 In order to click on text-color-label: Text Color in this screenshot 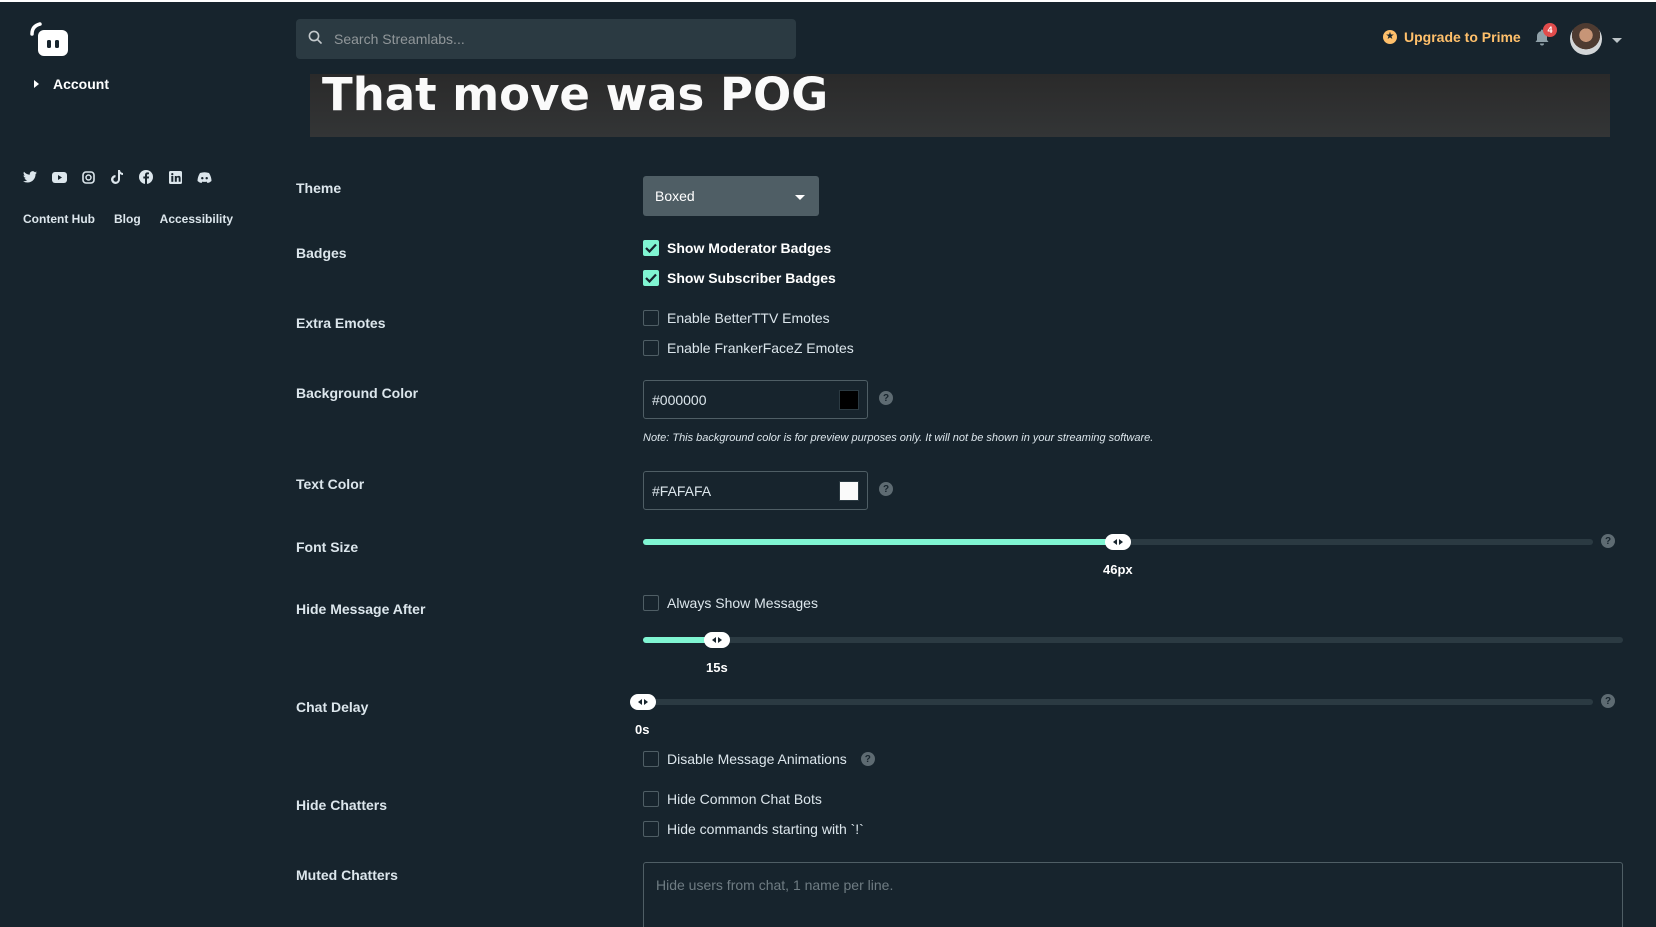, I will do `click(330, 484)`.